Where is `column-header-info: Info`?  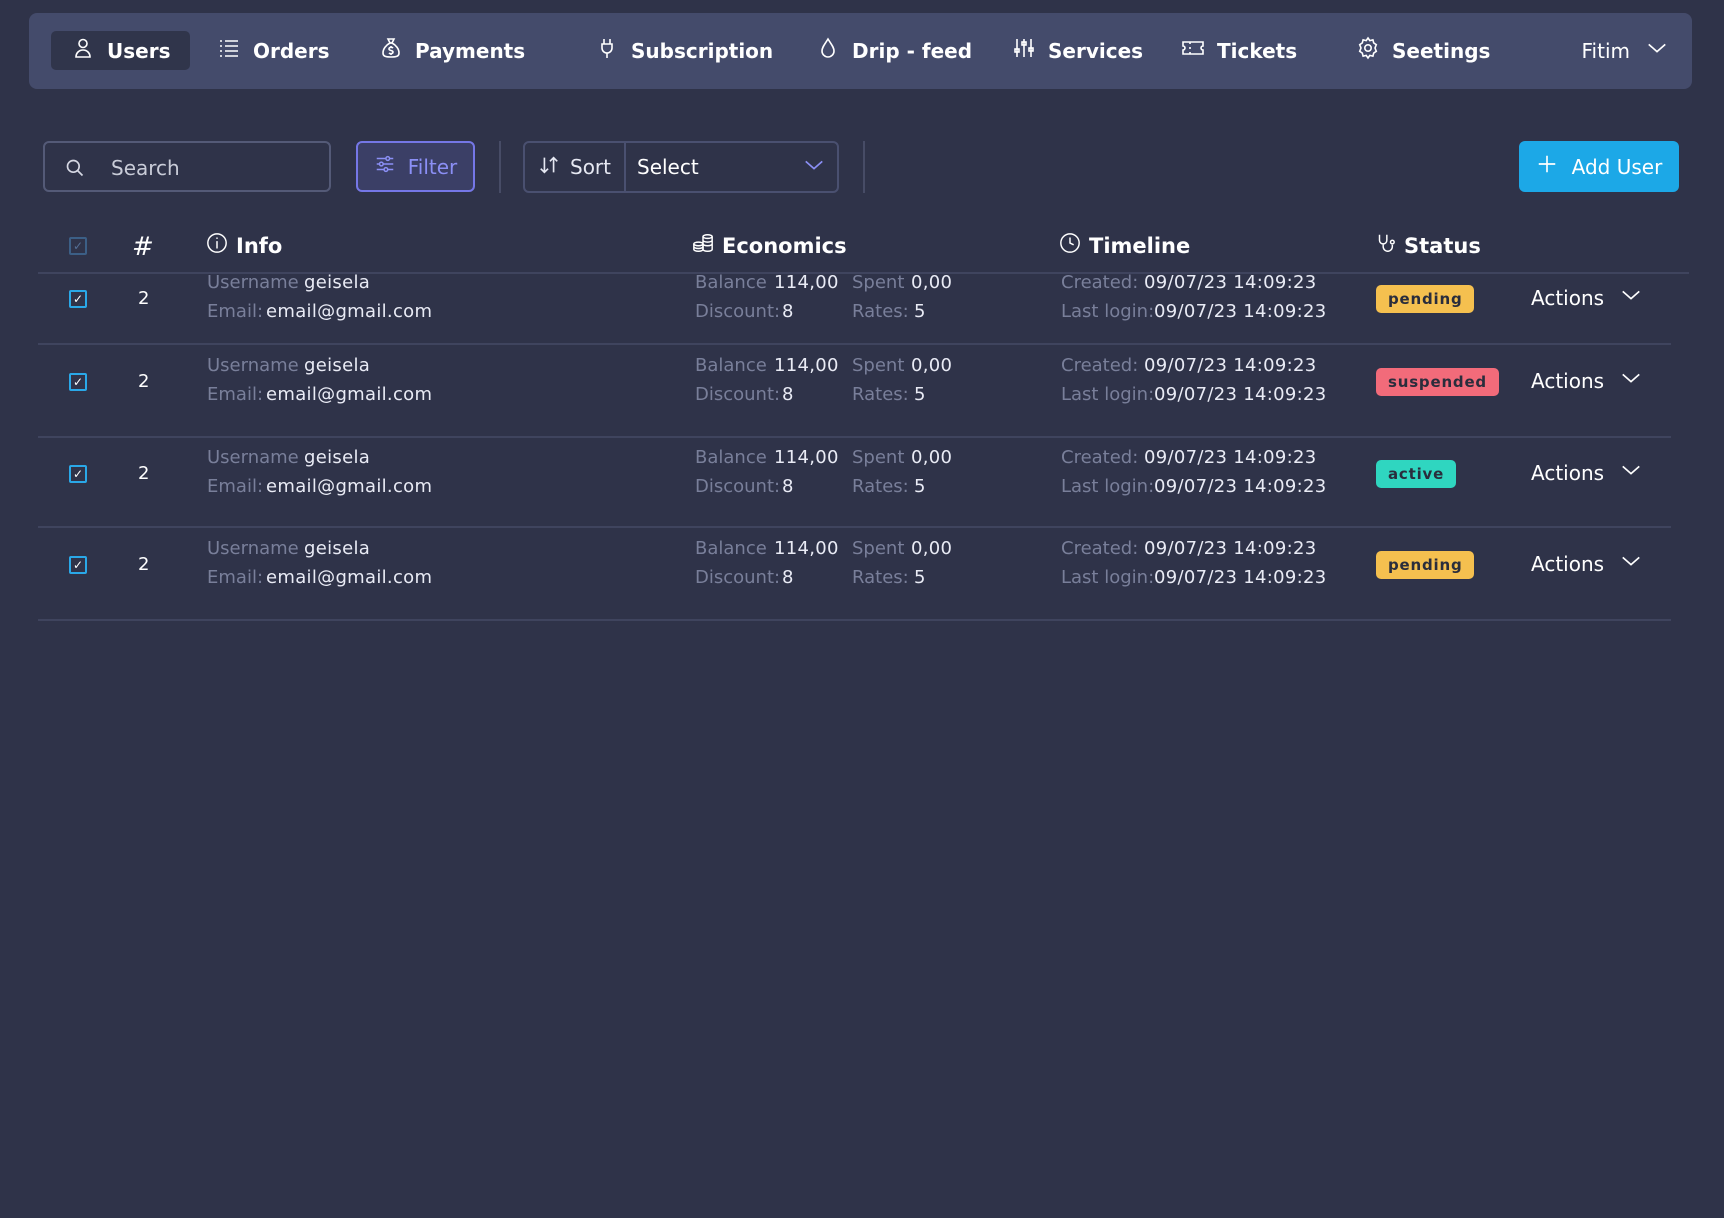
column-header-info: Info is located at coordinates (244, 245).